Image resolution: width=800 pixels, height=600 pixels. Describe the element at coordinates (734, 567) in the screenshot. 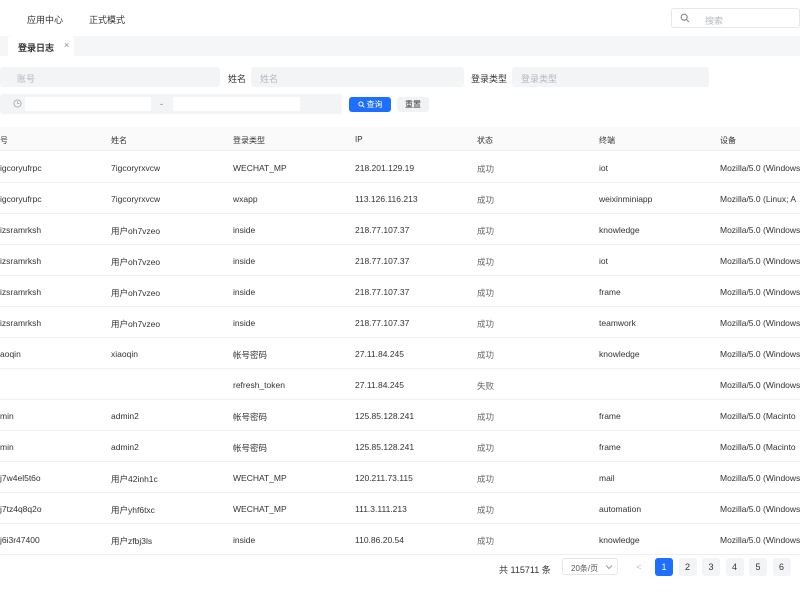

I see `page-button-4: 4` at that location.